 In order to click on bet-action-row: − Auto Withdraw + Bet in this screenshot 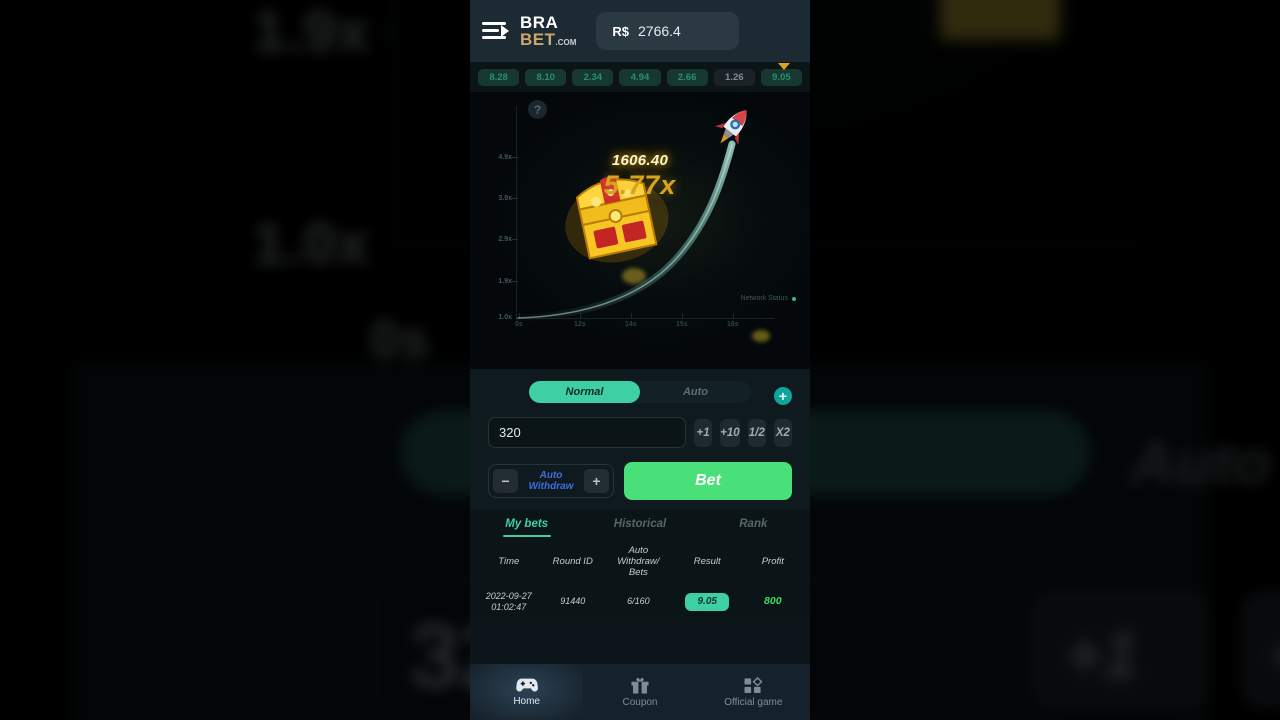, I will do `click(640, 481)`.